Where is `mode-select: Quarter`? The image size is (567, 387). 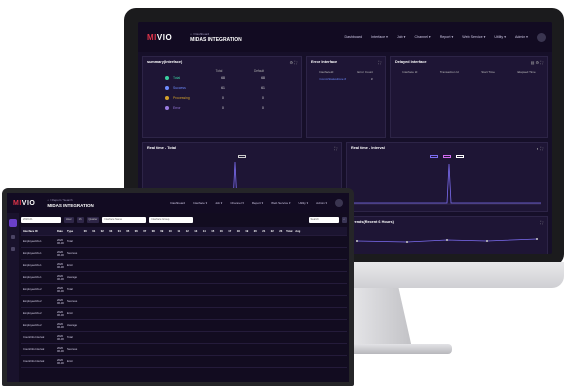 mode-select: Quarter is located at coordinates (93, 220).